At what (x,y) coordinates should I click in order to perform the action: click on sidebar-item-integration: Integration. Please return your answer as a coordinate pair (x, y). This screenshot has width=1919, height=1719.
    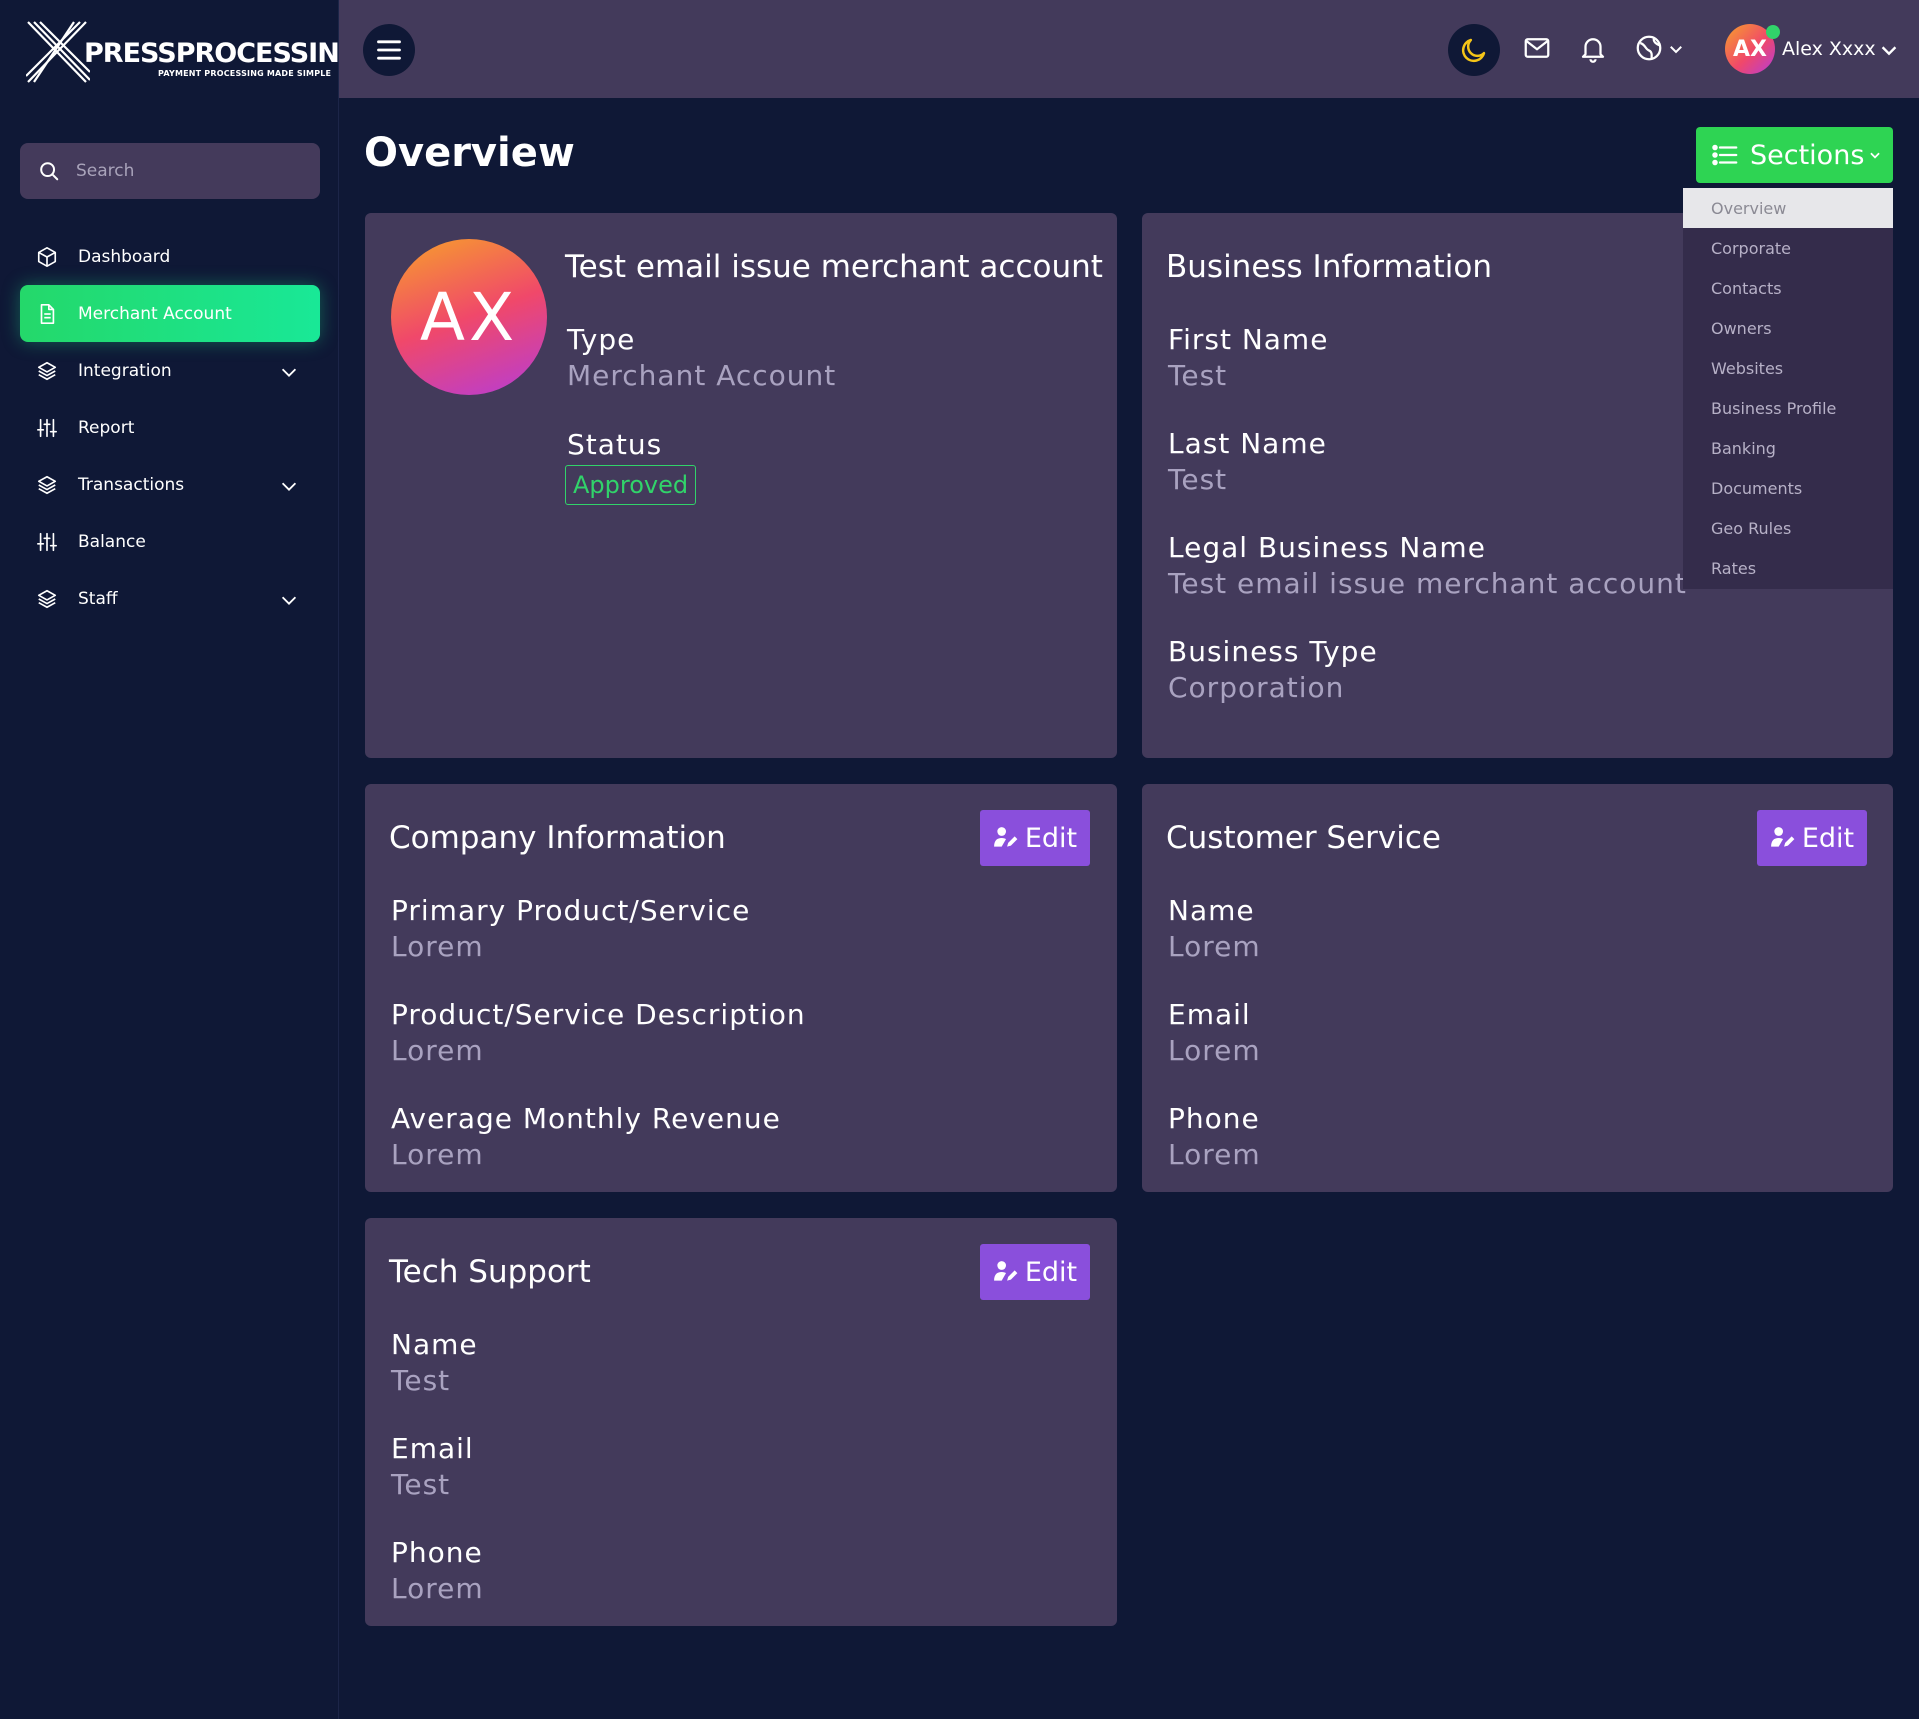
    Looking at the image, I should click on (170, 370).